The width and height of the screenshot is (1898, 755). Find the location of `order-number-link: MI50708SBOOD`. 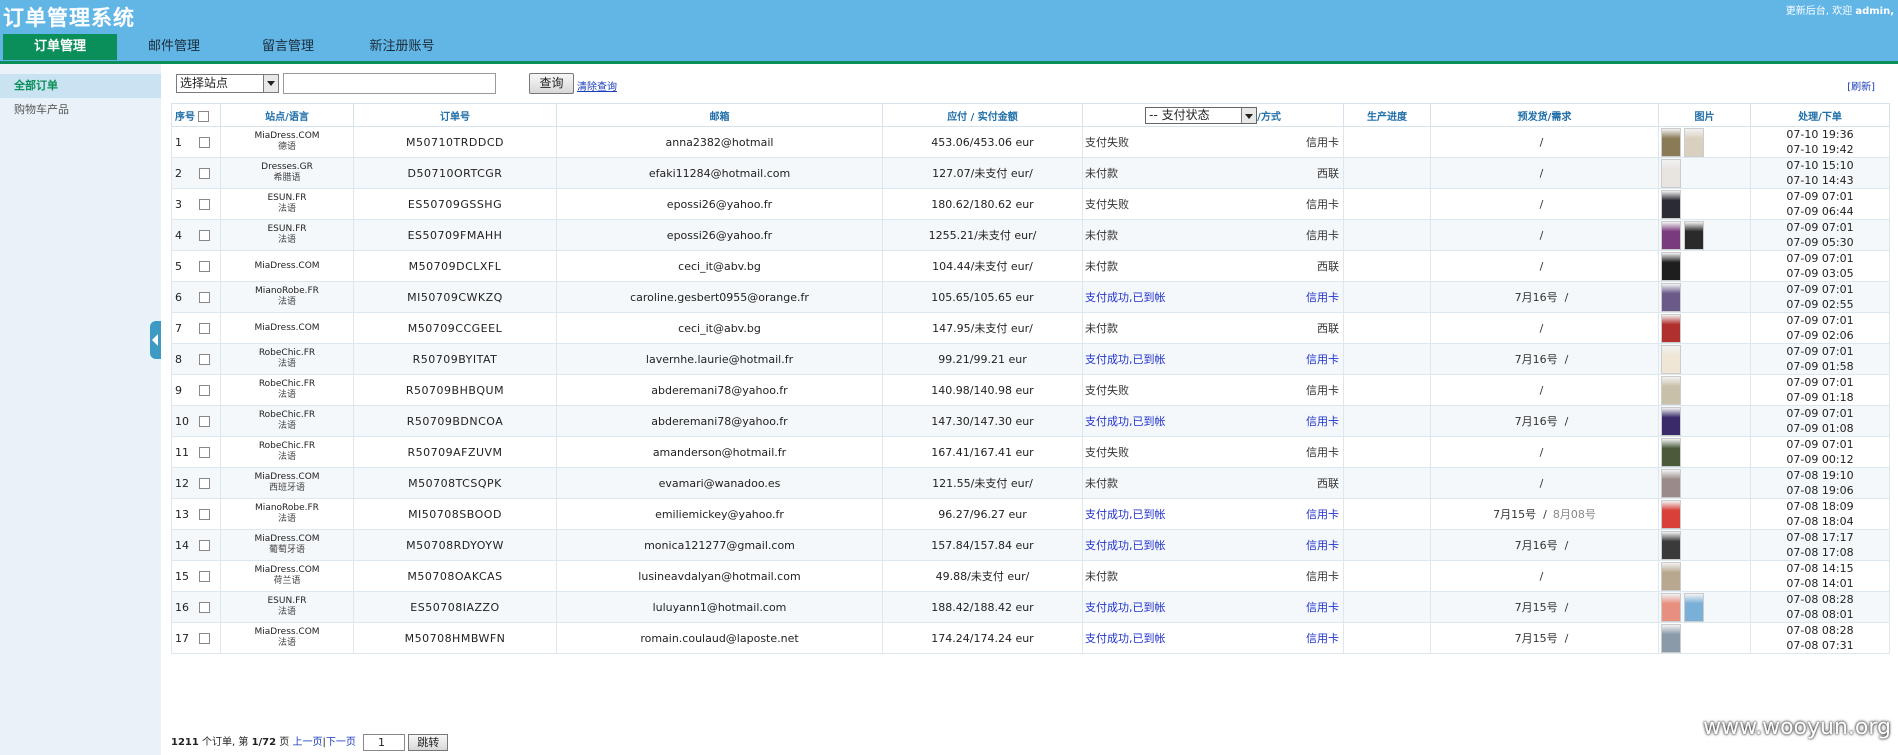

order-number-link: MI50708SBOOD is located at coordinates (455, 514).